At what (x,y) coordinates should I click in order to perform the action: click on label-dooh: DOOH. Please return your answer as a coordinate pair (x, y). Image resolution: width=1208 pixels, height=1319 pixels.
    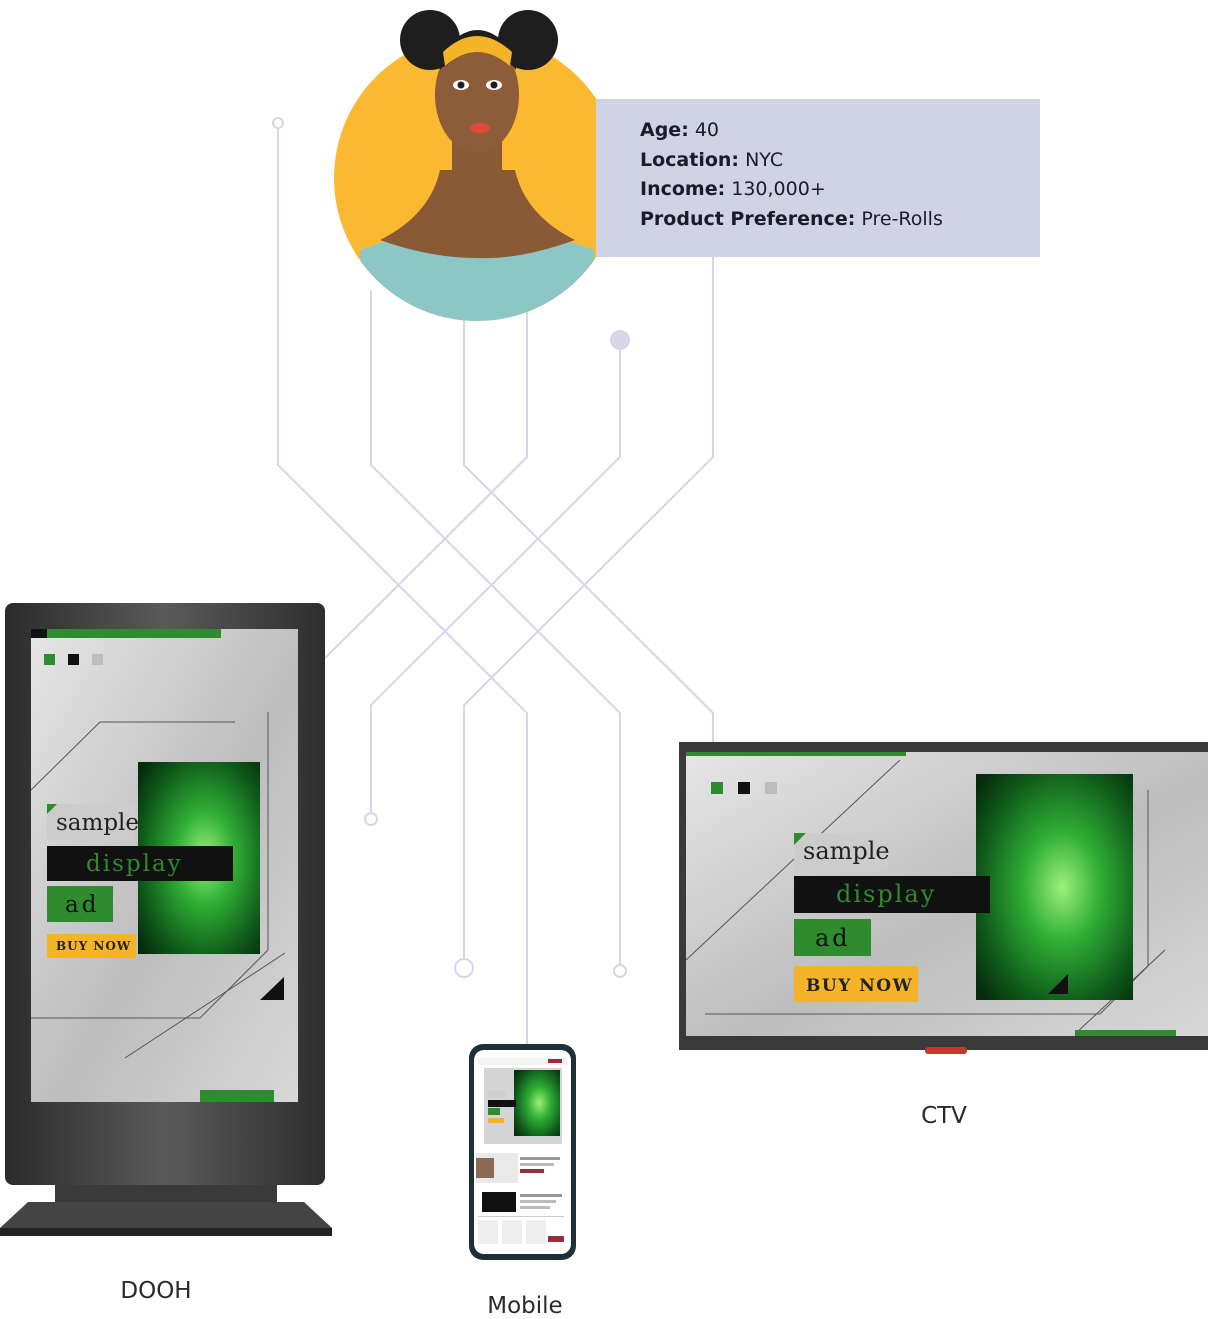
    Looking at the image, I should click on (156, 1291).